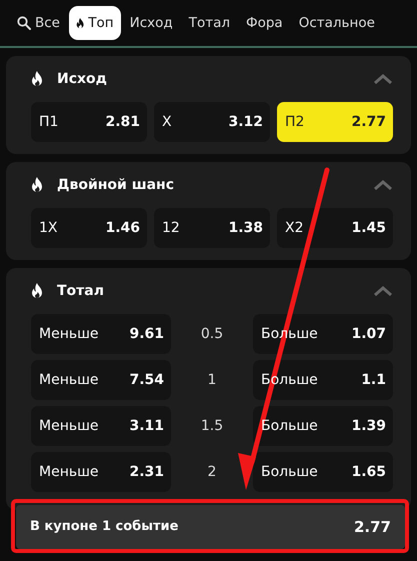  Describe the element at coordinates (323, 472) in the screenshot. I see `odds-button: Больше 1.65` at that location.